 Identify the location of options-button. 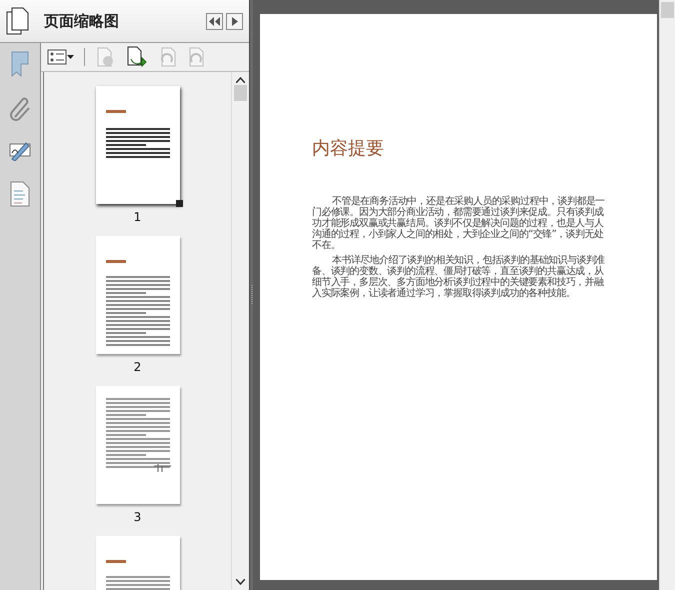
(60, 57).